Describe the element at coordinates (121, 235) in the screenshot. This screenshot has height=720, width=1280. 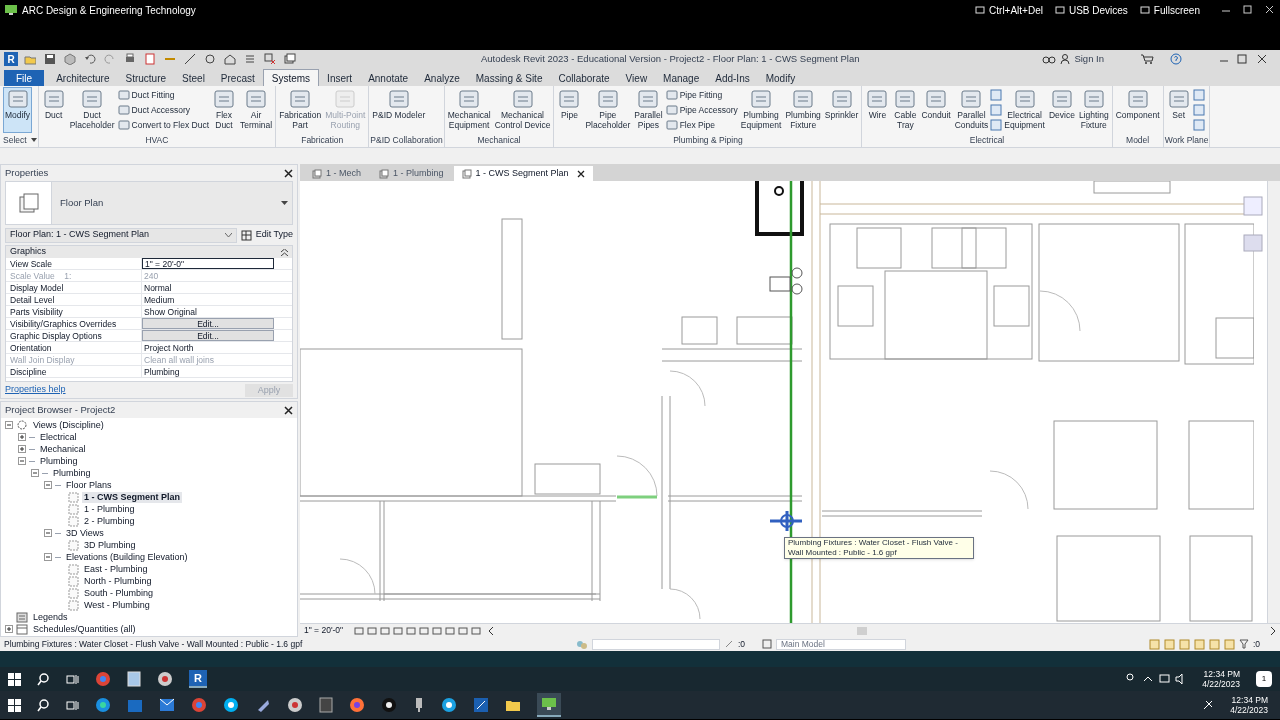
I see `instance-dropdown: Floor Plan: 1 - CWS Segment Plan` at that location.